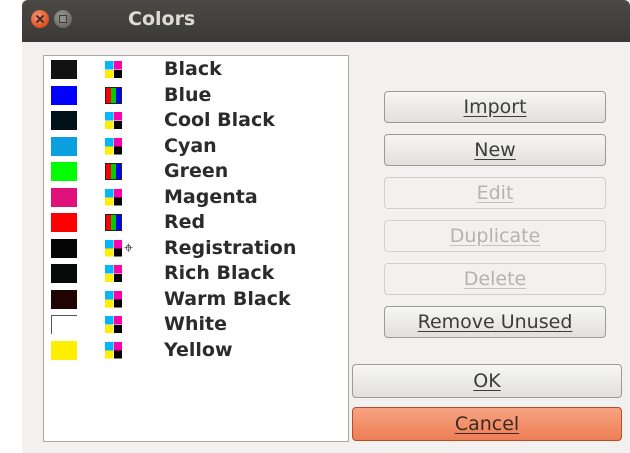  Describe the element at coordinates (193, 69) in the screenshot. I see `color-name: Black` at that location.